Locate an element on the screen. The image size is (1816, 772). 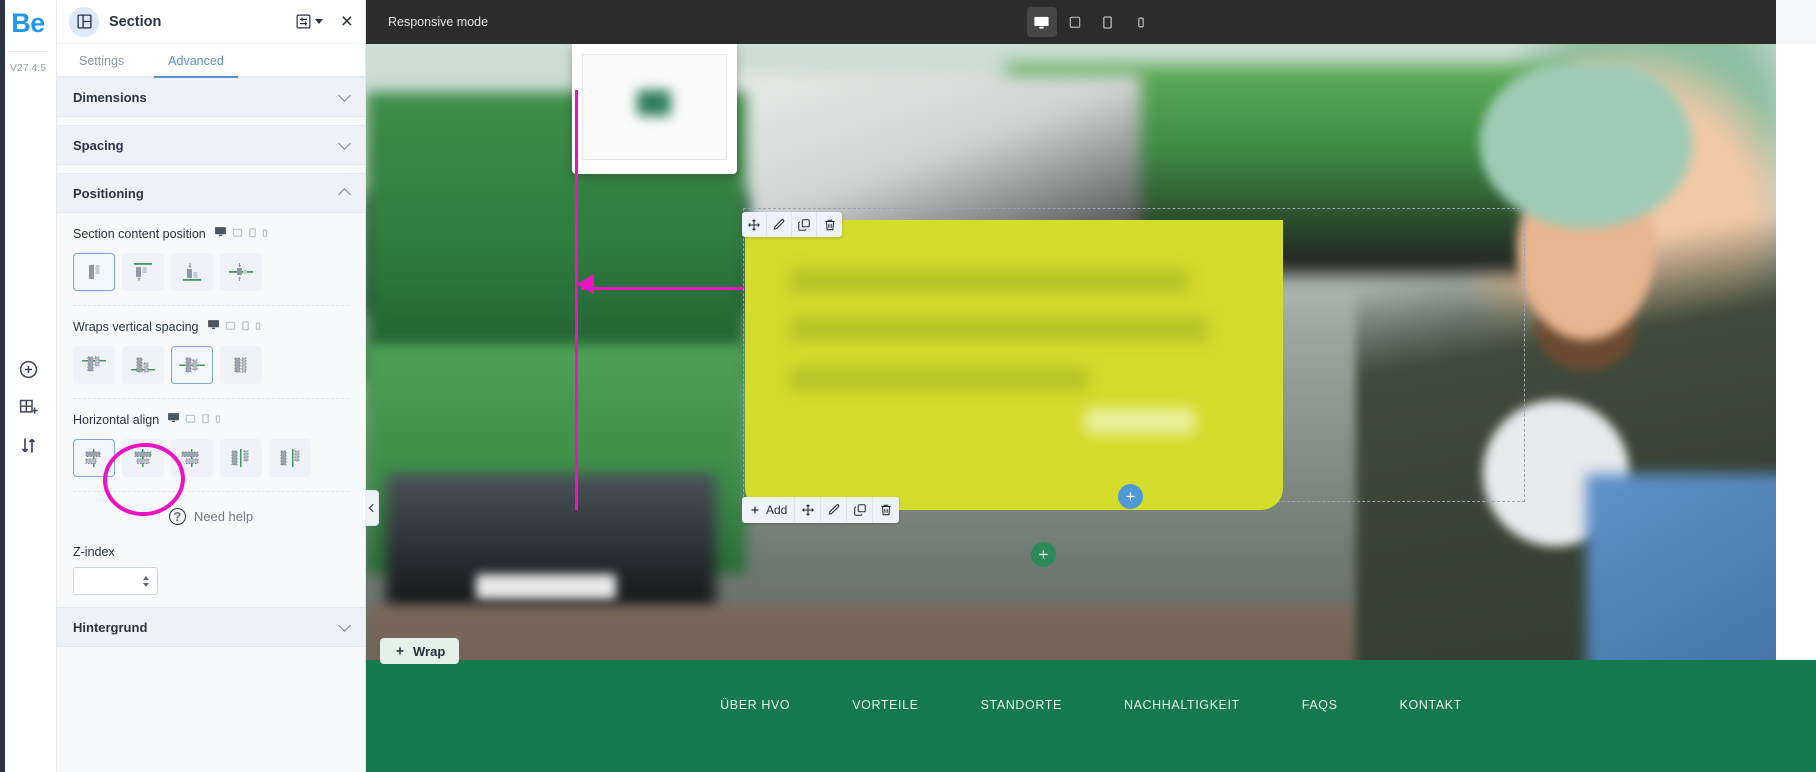
horizontal-align-options is located at coordinates (211, 458).